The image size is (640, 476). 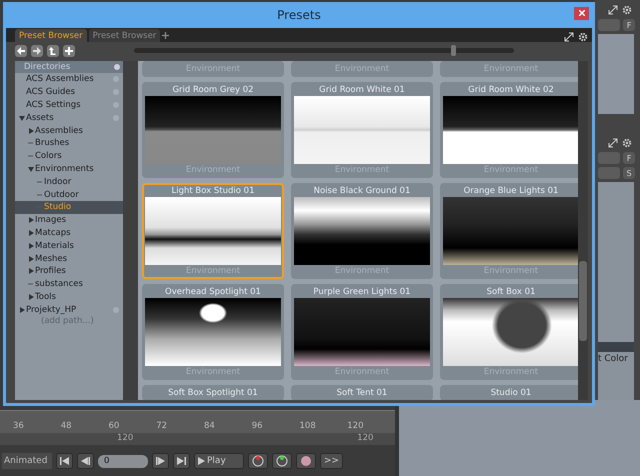 I want to click on tick-label: 96, so click(x=258, y=426).